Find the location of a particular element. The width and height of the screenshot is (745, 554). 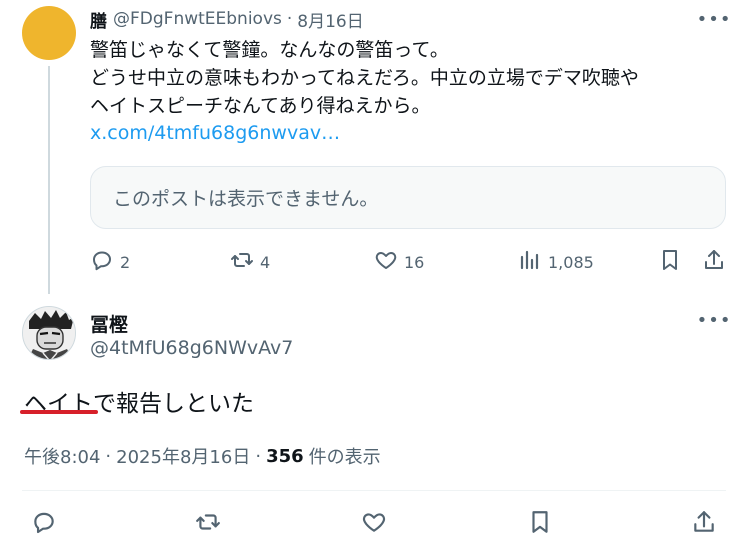

like-count: 16 is located at coordinates (414, 262).